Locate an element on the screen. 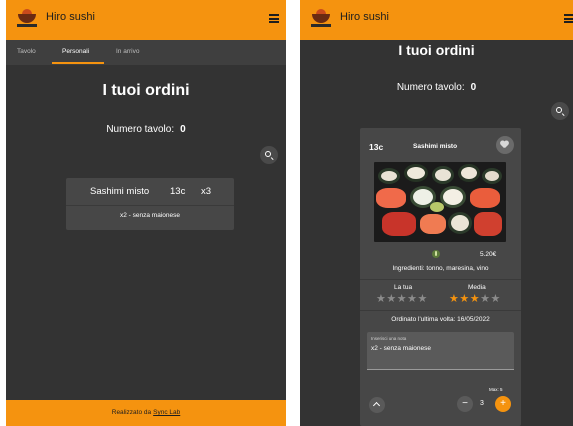 This screenshot has height=426, width=573. order-summary-row: Sashimi misto 13c x3 is located at coordinates (150, 192).